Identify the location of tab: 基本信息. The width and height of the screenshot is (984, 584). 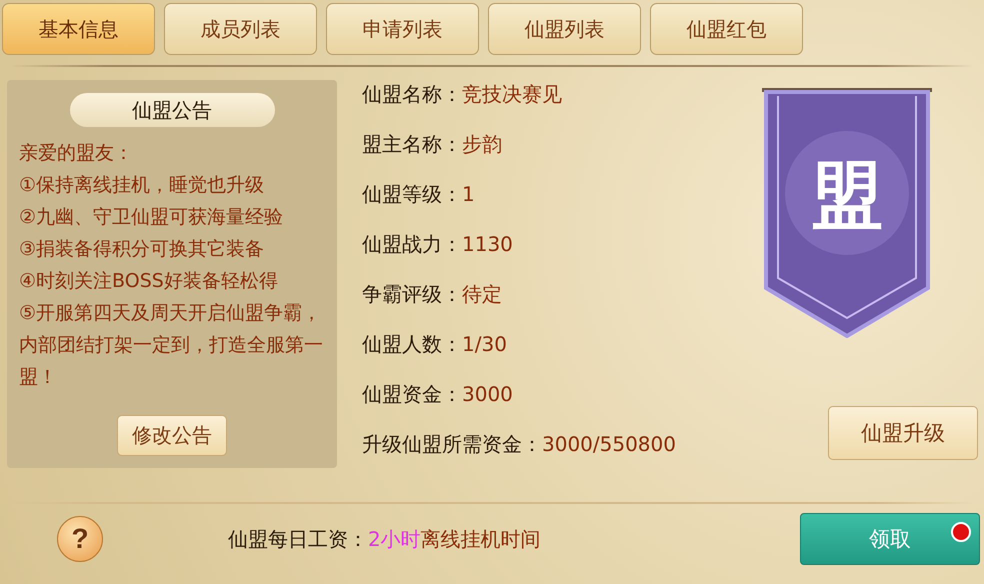
(78, 29).